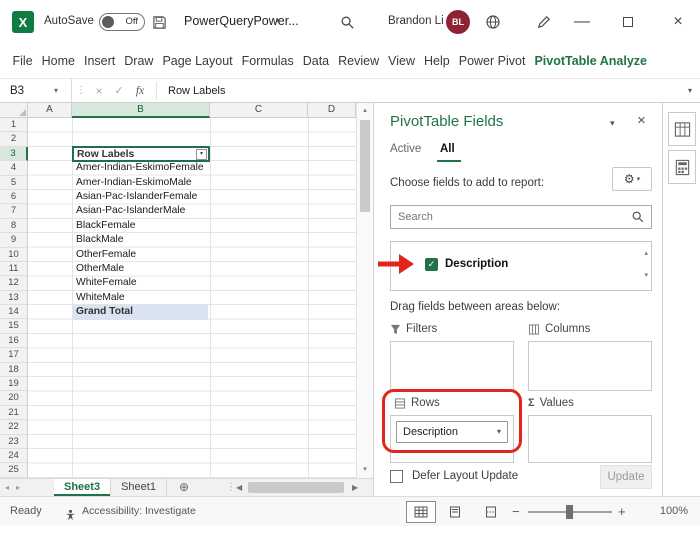 Image resolution: width=700 pixels, height=534 pixels. I want to click on ribbon-tab-insert: Insert, so click(100, 61).